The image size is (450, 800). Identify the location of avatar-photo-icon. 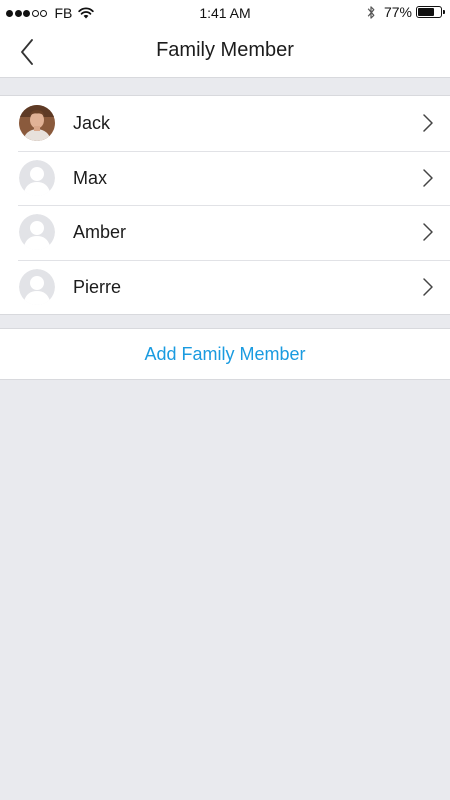
(37, 123).